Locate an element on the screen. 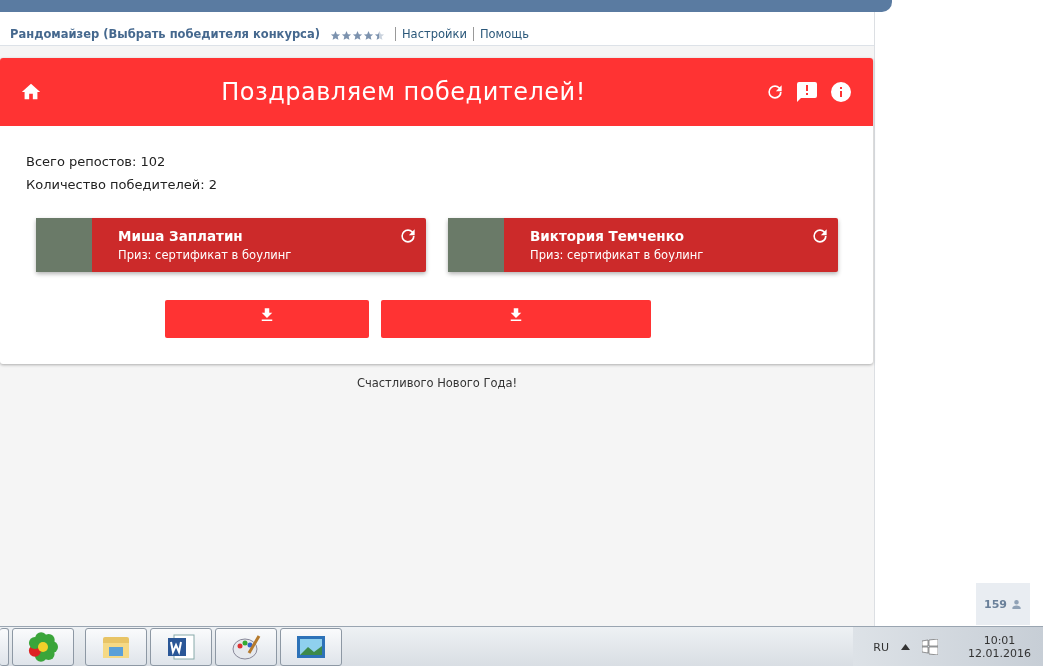 This screenshot has width=1043, height=666. clock-time: 10:01 is located at coordinates (999, 640).